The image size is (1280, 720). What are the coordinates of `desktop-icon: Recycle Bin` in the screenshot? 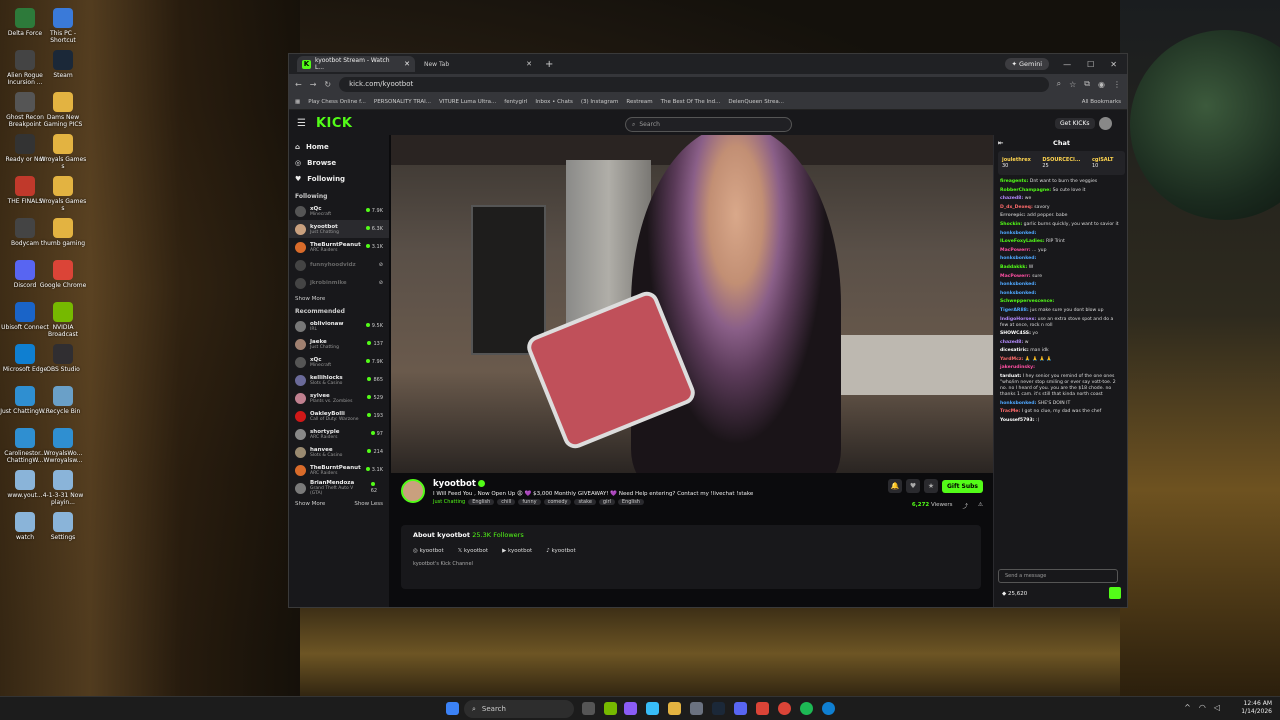 It's located at (63, 400).